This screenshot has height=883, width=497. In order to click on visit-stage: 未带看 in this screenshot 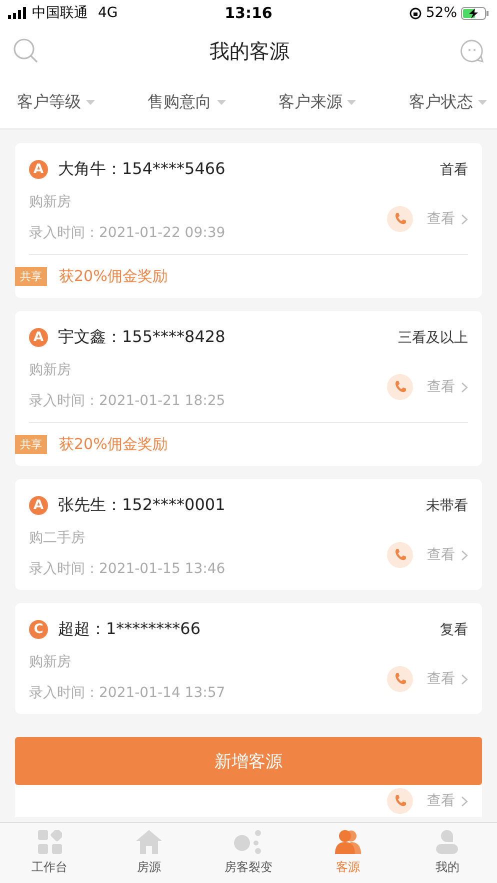, I will do `click(447, 505)`.